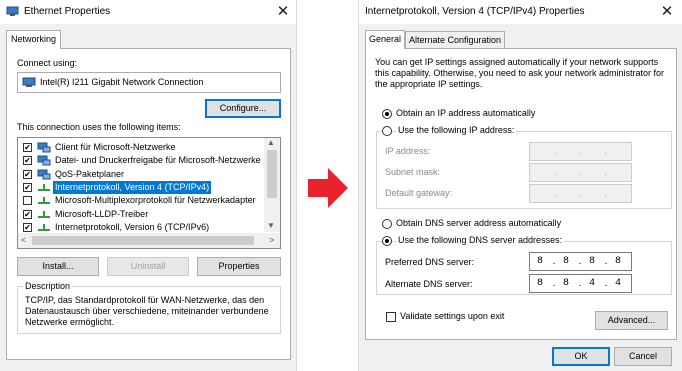 The image size is (682, 371). What do you see at coordinates (391, 317) in the screenshot?
I see `validate-checkbox` at bounding box center [391, 317].